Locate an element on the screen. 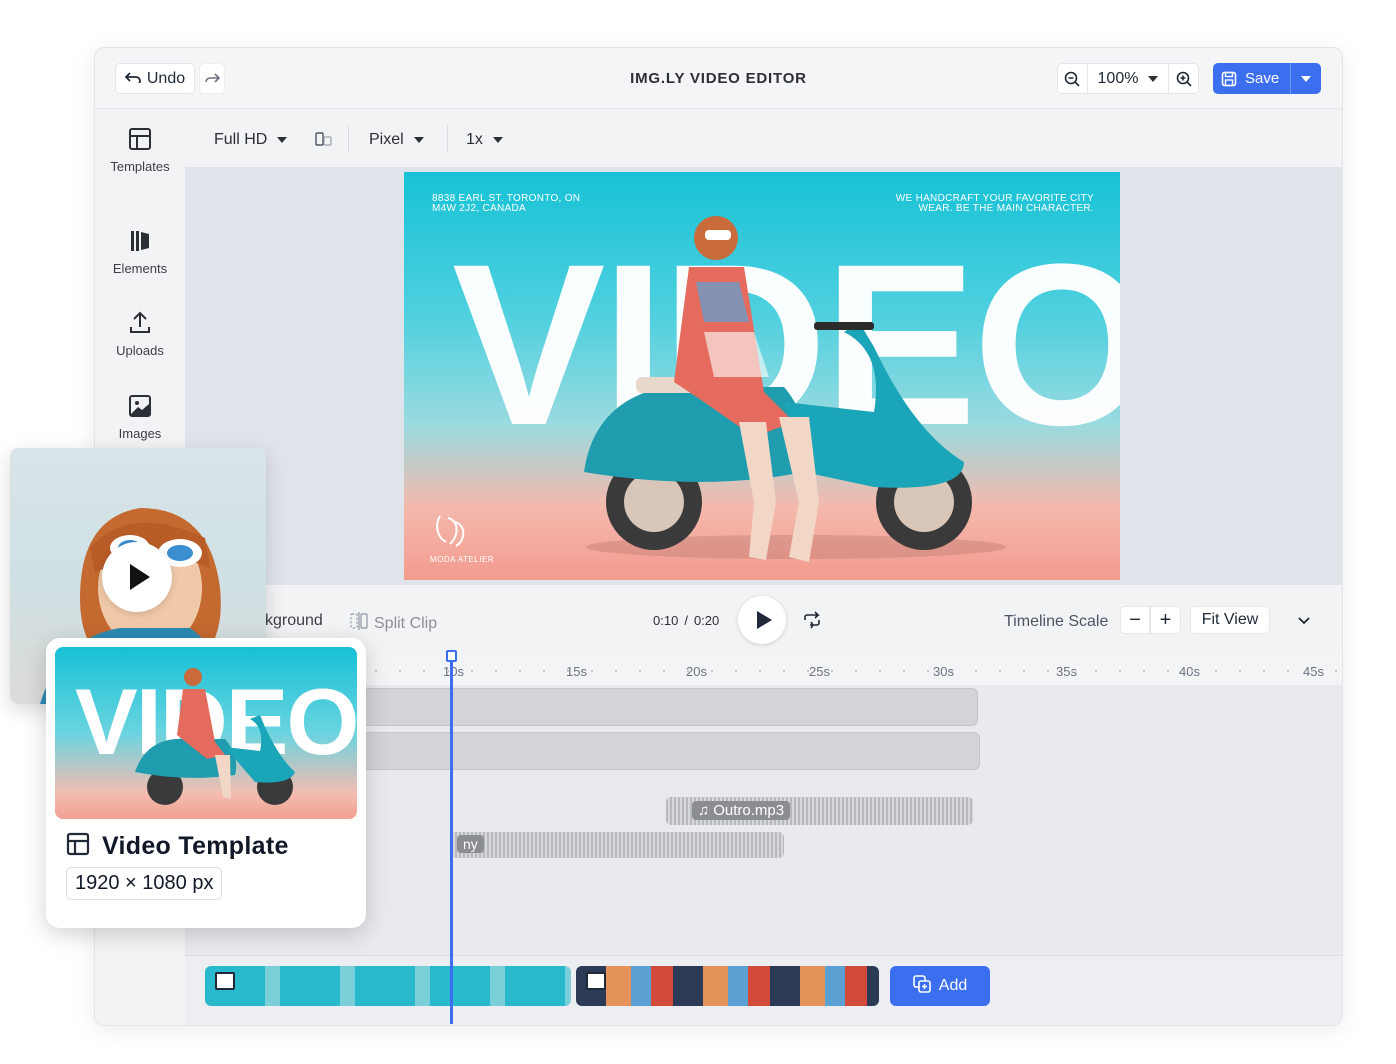 This screenshot has width=1396, height=1064. image-icon is located at coordinates (140, 406).